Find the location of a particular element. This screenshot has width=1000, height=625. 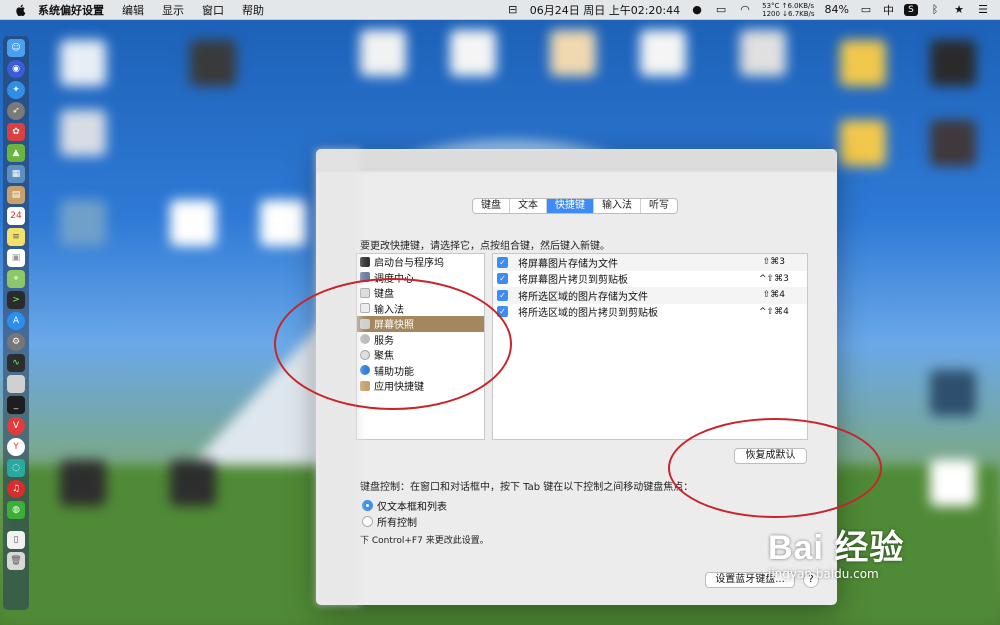

screen-mirror-icon: ▭ is located at coordinates (721, 9).